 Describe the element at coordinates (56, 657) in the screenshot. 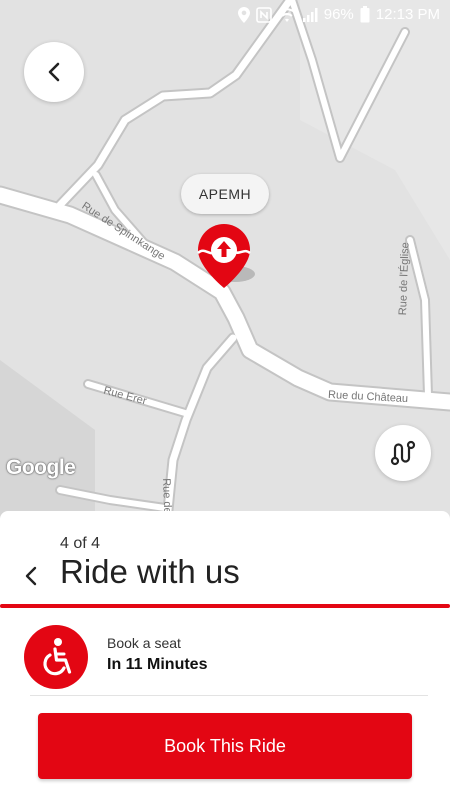

I see `wheelchair-icon` at that location.